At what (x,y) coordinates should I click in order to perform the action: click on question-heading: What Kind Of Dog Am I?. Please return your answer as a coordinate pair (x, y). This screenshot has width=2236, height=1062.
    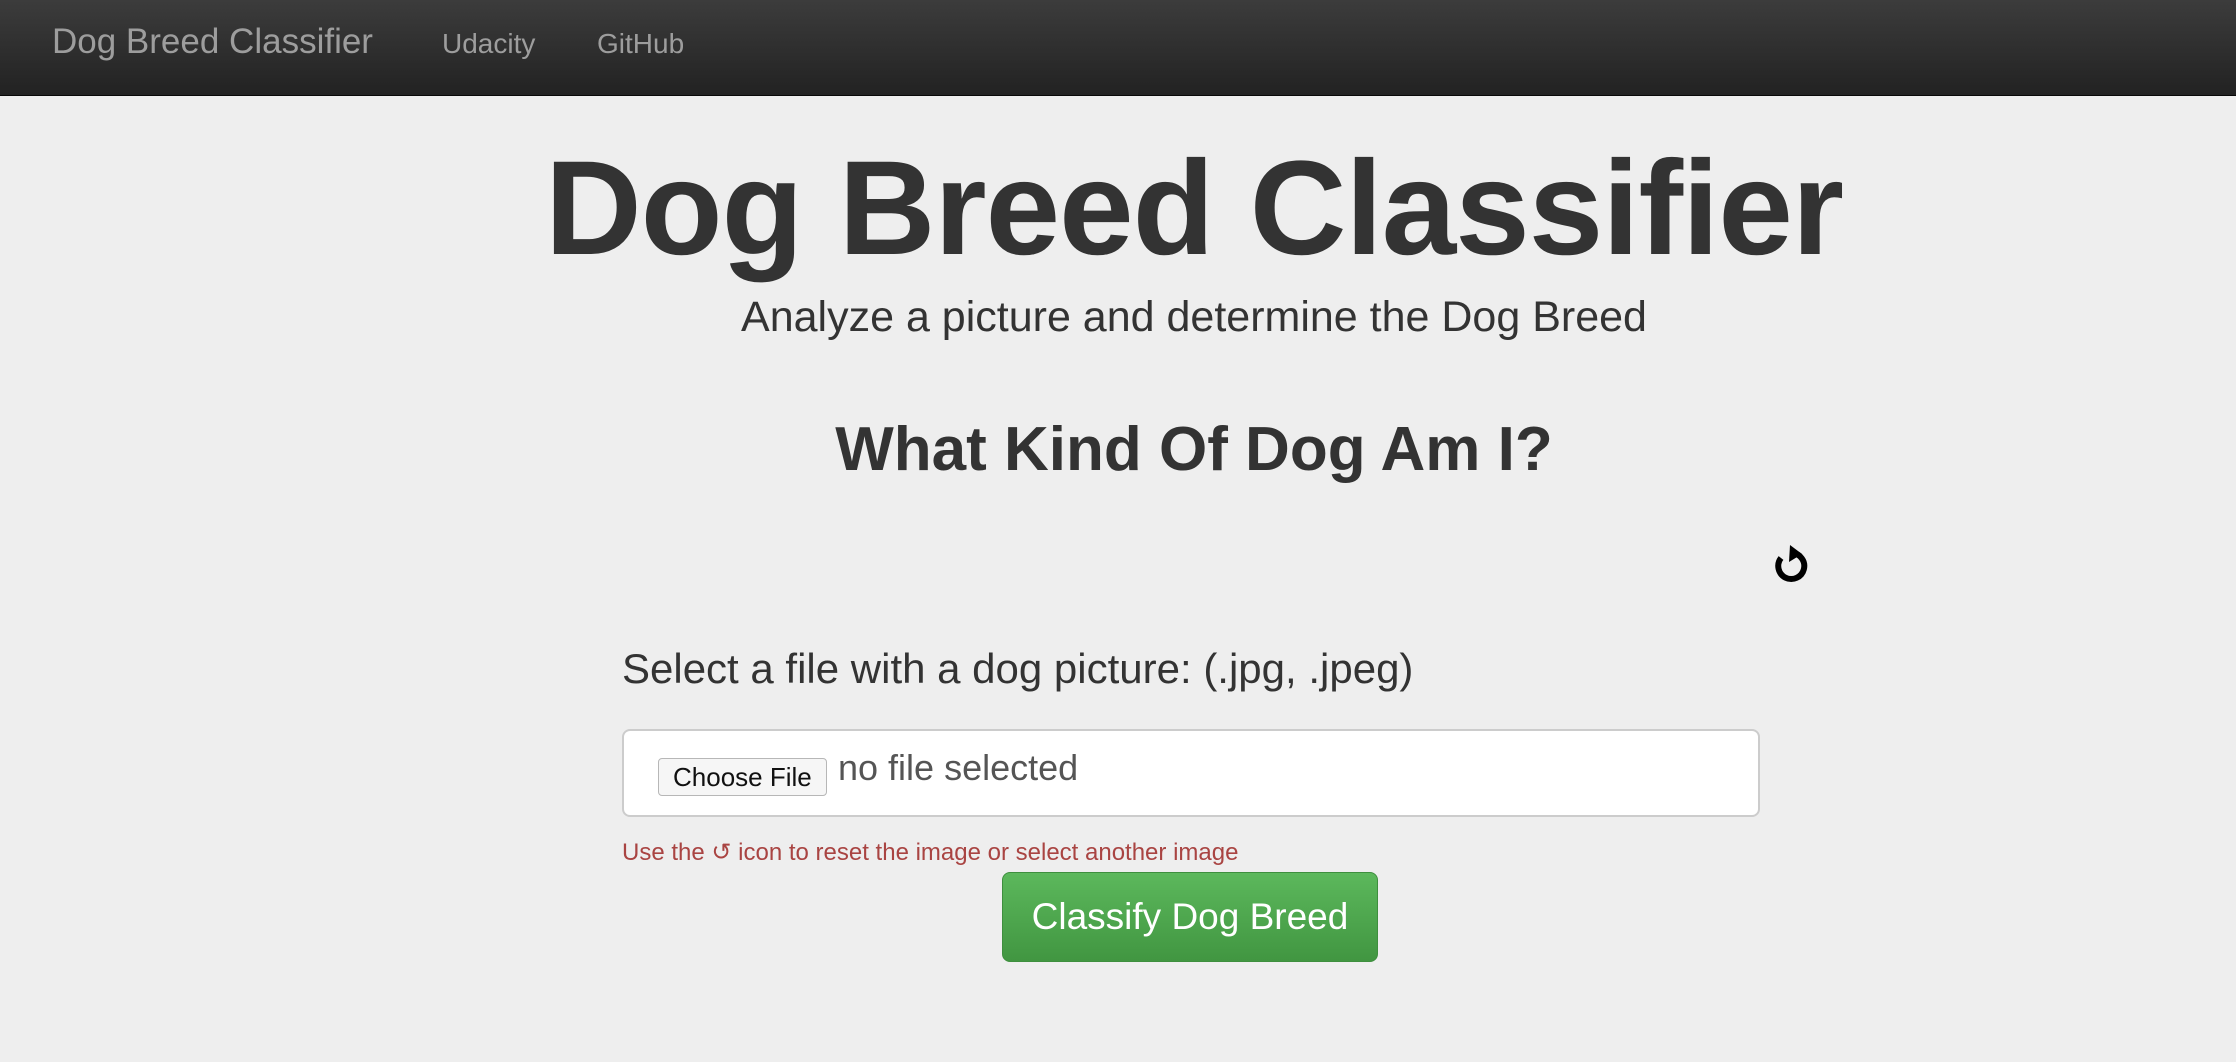
    Looking at the image, I should click on (1194, 449).